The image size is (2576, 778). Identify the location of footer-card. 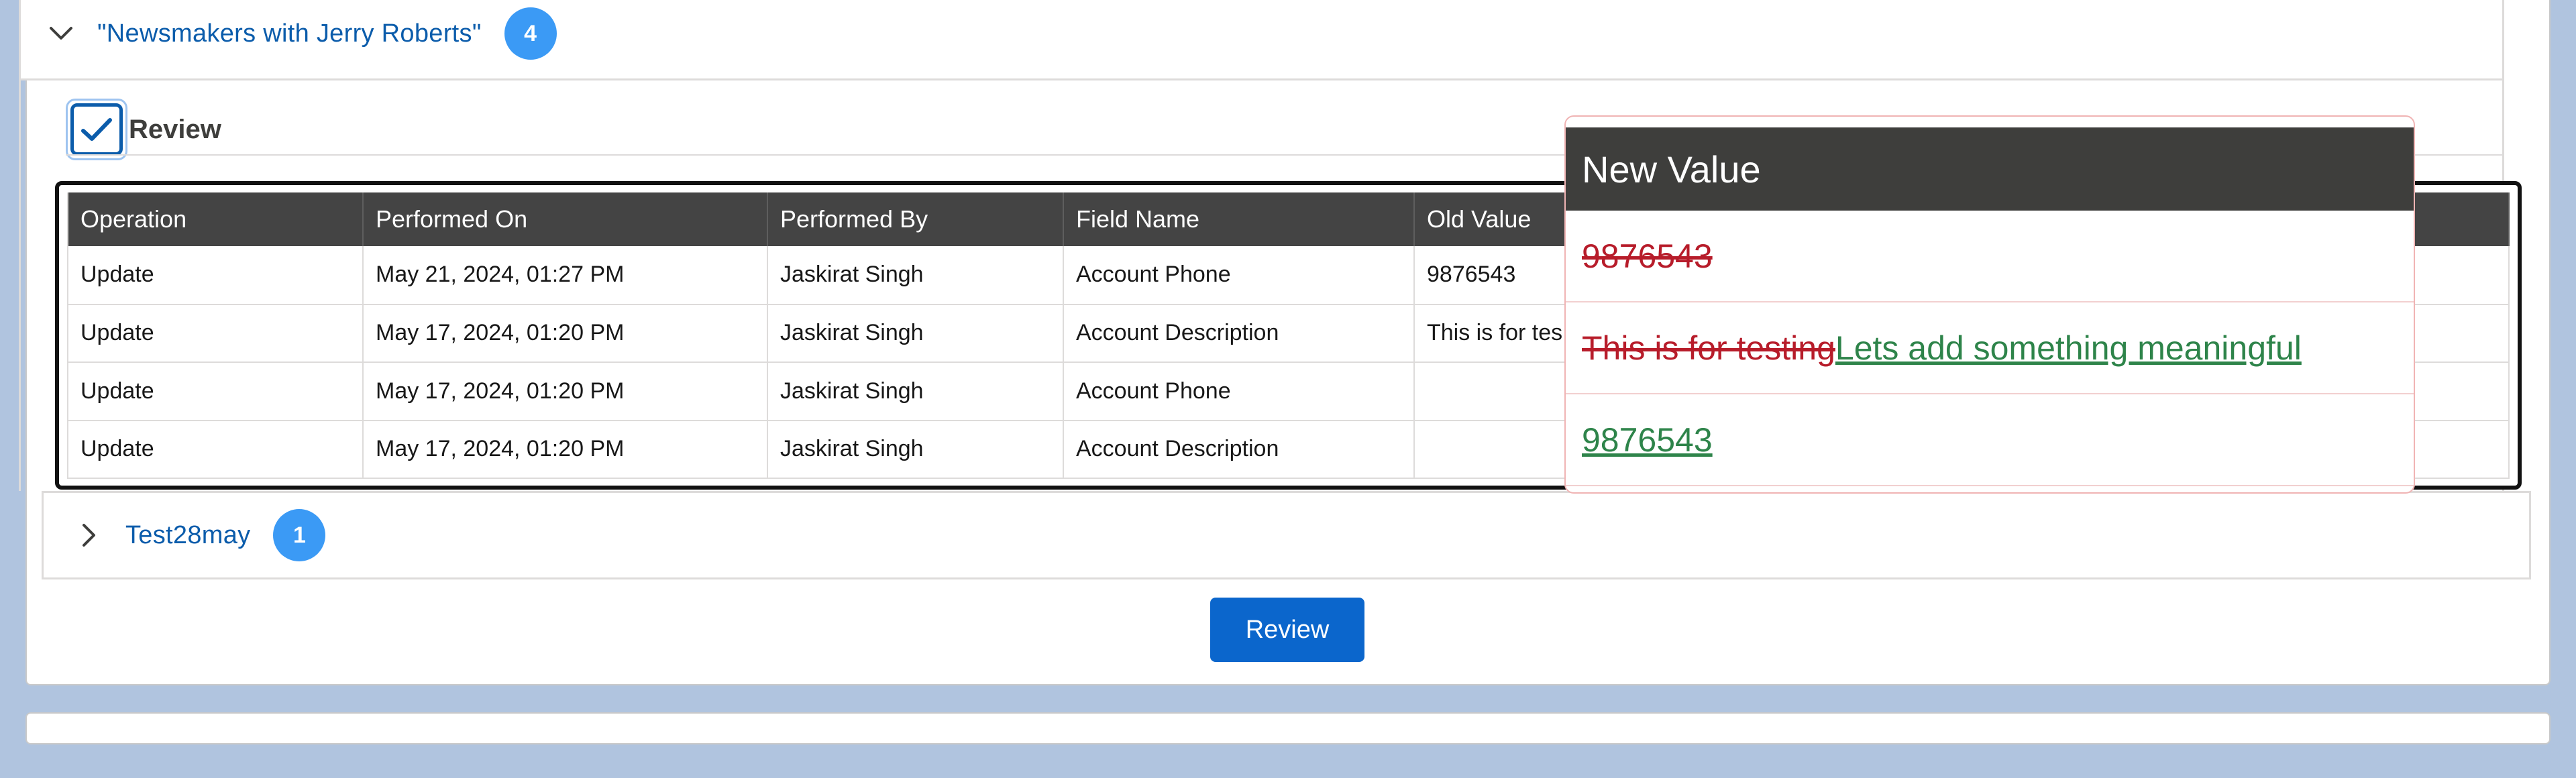
(1288, 728).